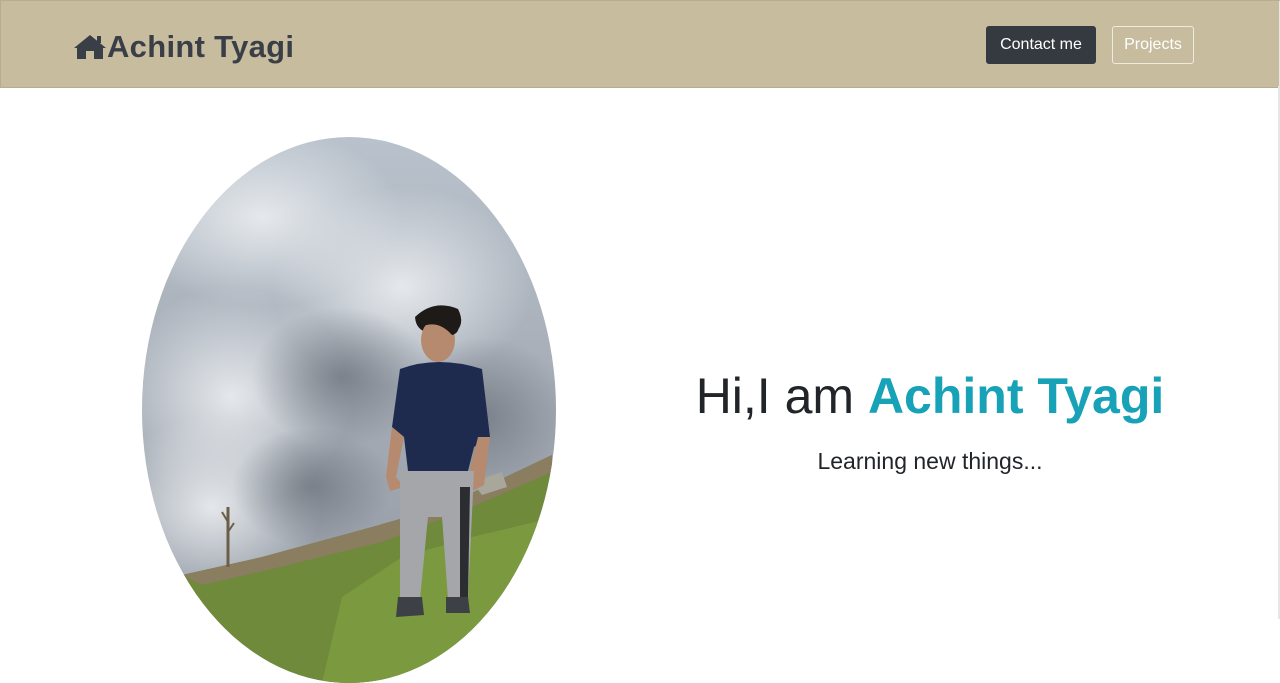 The image size is (1280, 683). Describe the element at coordinates (1041, 45) in the screenshot. I see `contact-me-button: Contact me` at that location.